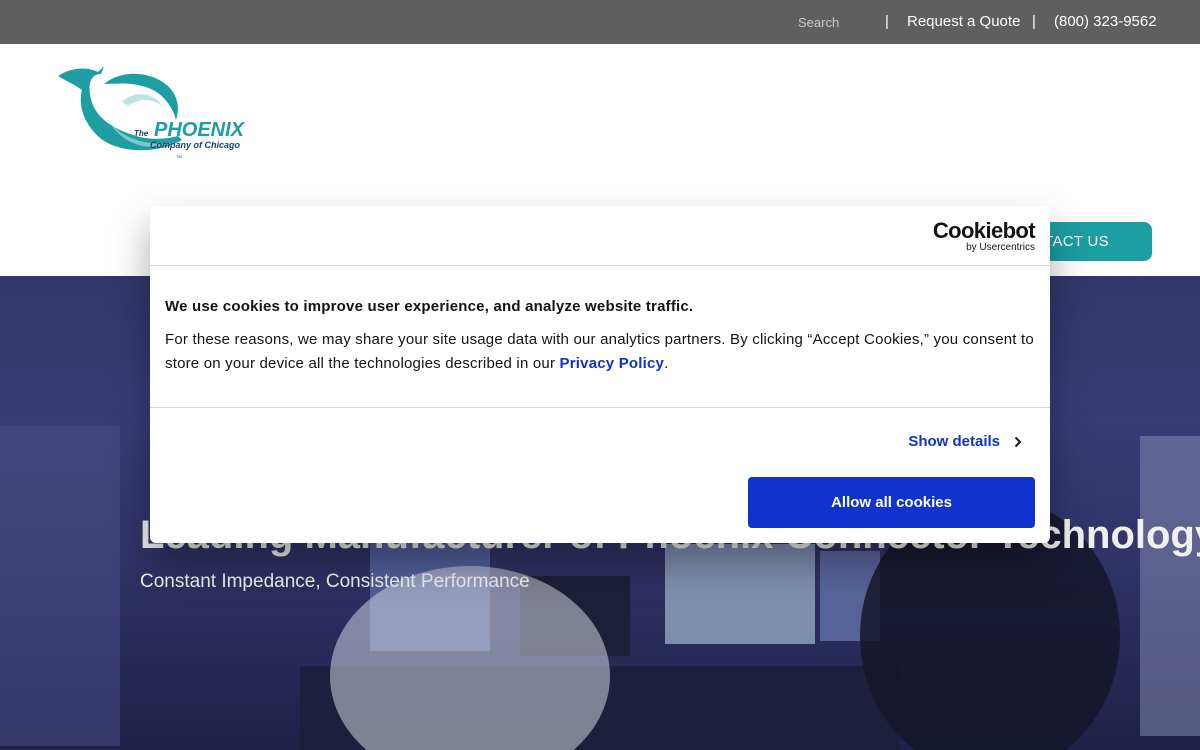 Image resolution: width=1200 pixels, height=750 pixels. What do you see at coordinates (179, 156) in the screenshot?
I see `logo-tm-text: TM` at bounding box center [179, 156].